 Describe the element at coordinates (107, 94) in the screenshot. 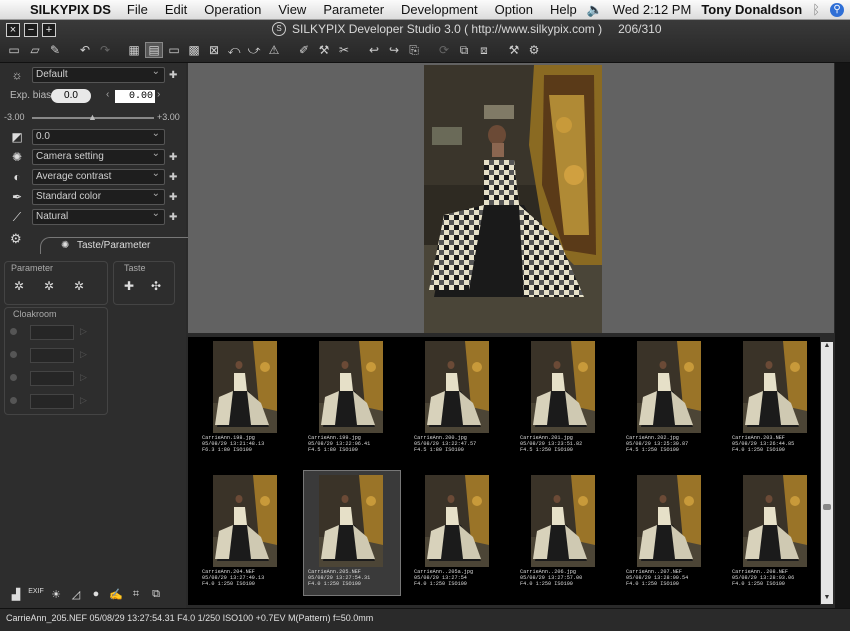

I see `decrease-arrow-icon: ‹` at that location.